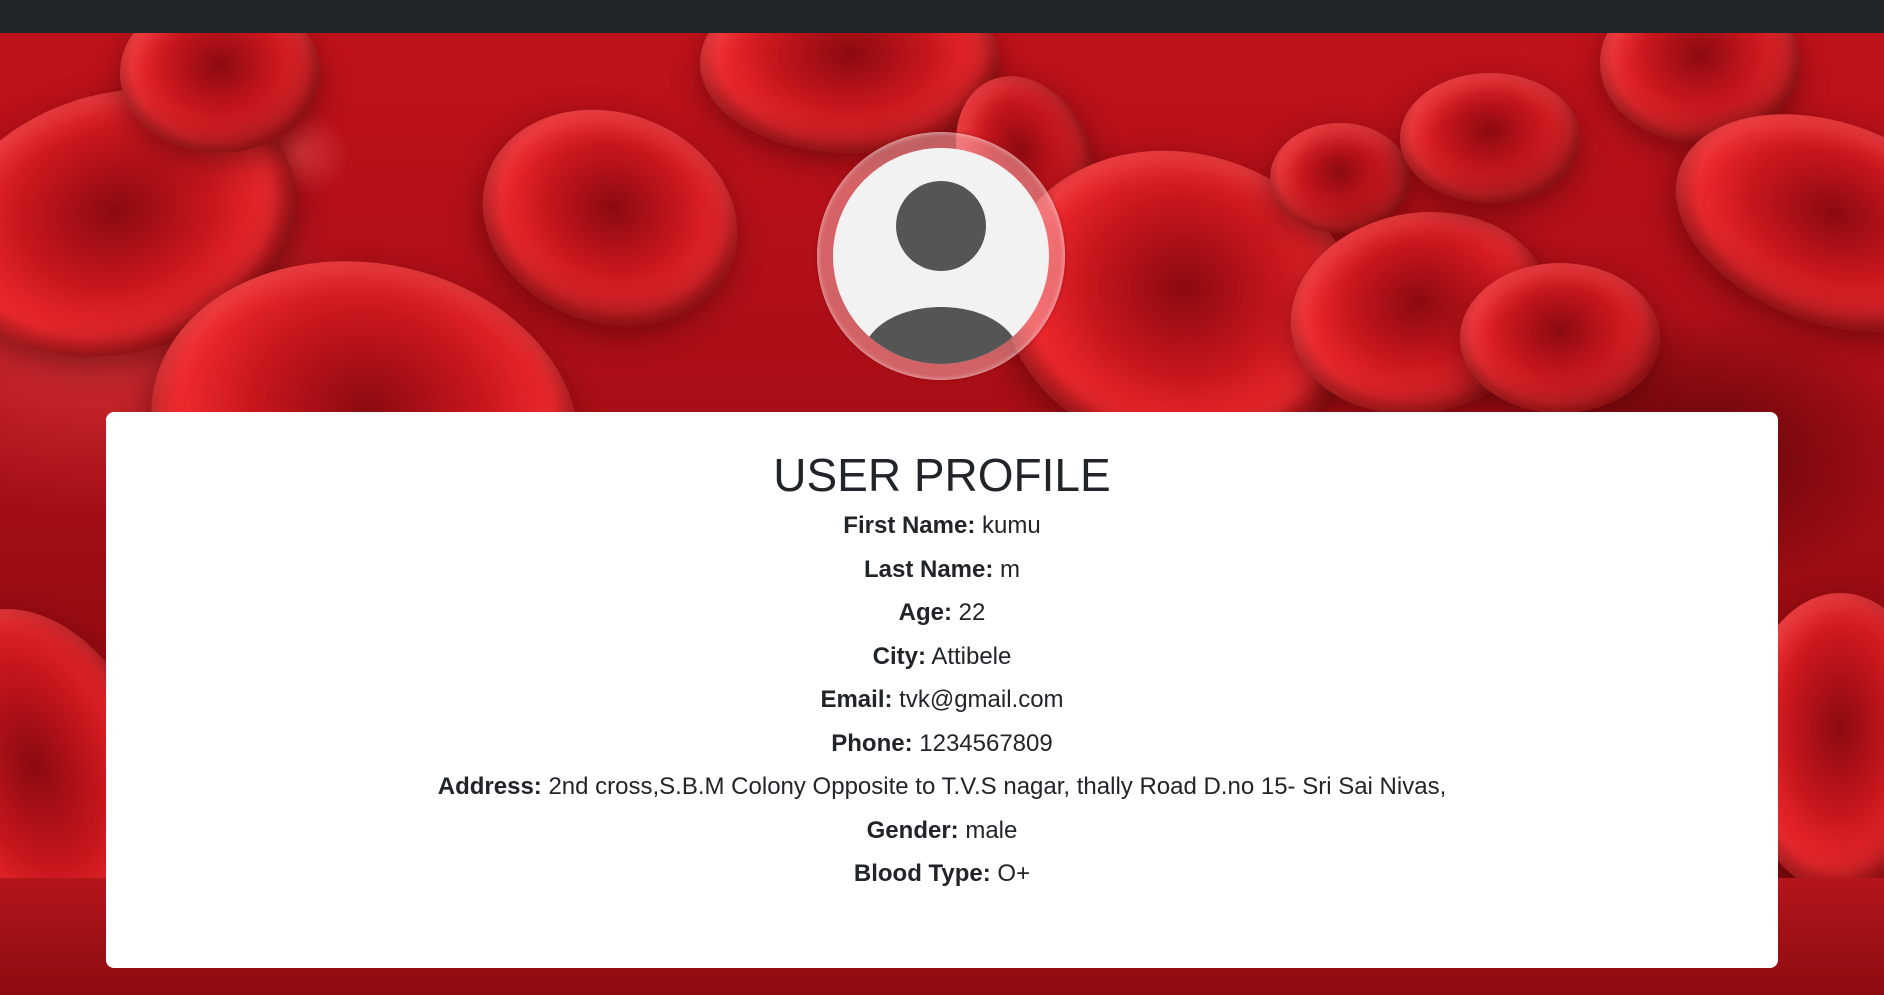 This screenshot has height=995, width=1884. Describe the element at coordinates (872, 743) in the screenshot. I see `field-label: Phone:` at that location.